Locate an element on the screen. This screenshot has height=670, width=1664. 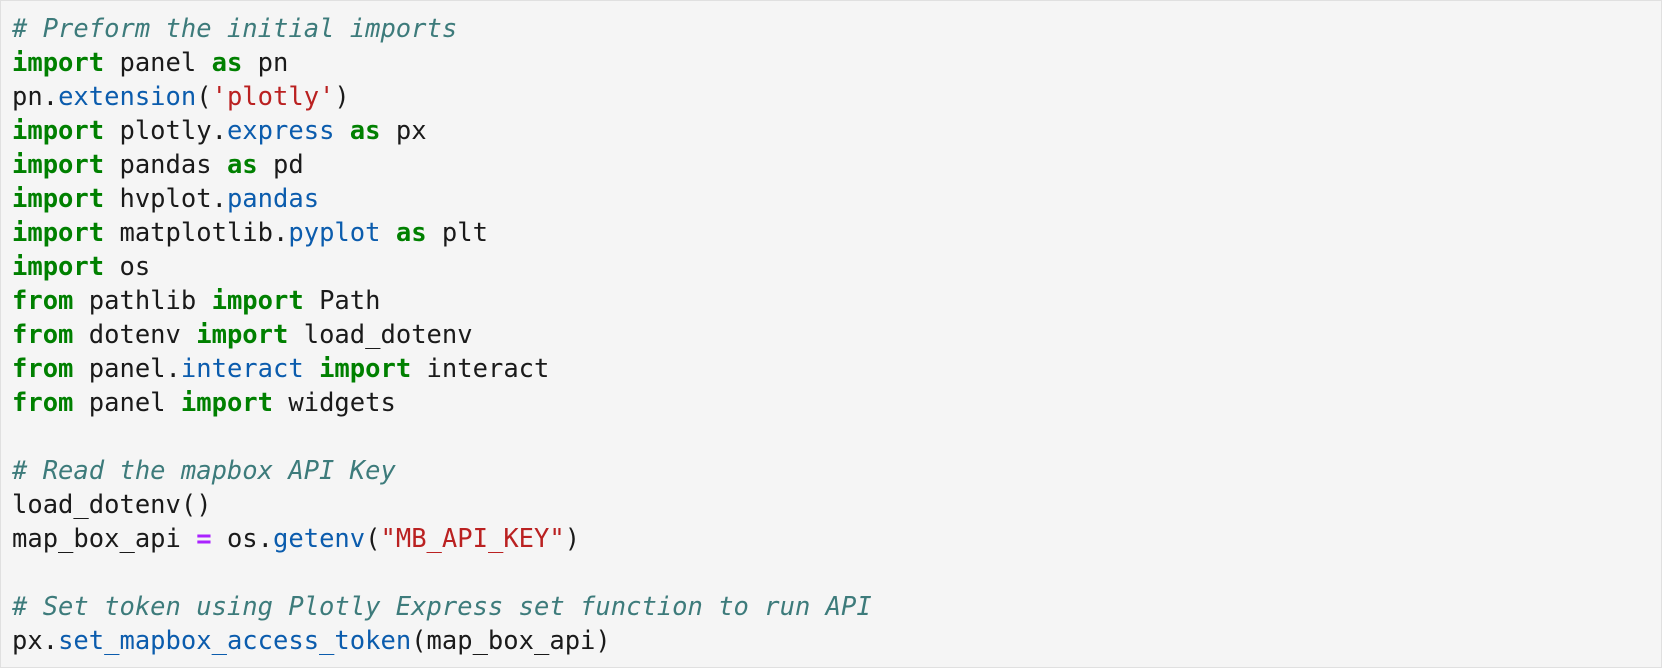
code-text: os. is located at coordinates (242, 539).